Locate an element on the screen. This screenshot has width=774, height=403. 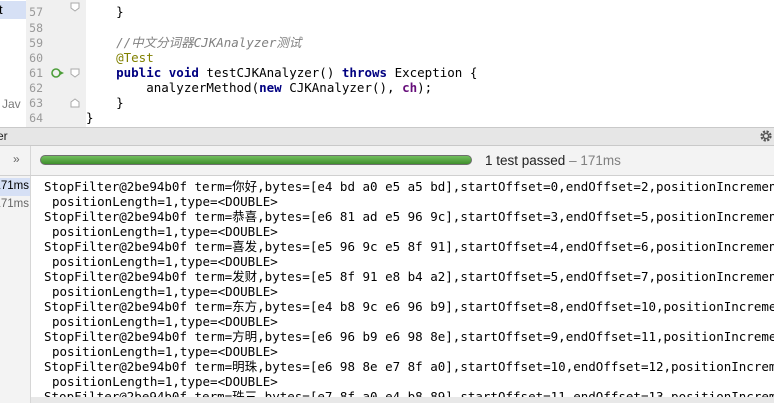
run-panel-header: er is located at coordinates (387, 136).